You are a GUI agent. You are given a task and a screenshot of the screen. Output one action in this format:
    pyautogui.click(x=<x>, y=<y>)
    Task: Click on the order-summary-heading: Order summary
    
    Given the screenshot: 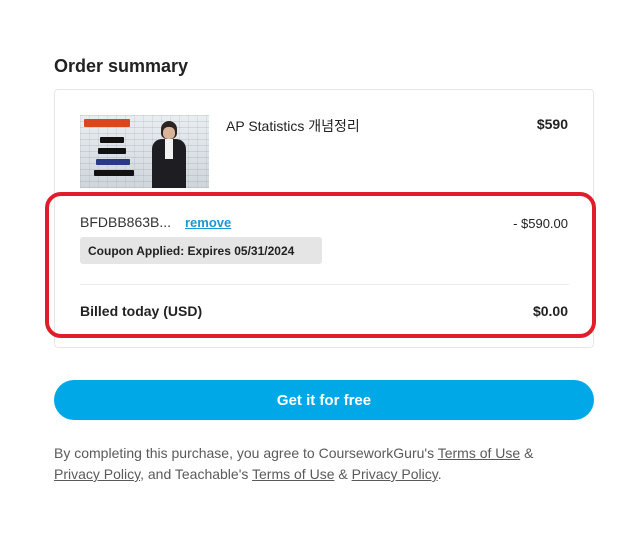 What is the action you would take?
    pyautogui.click(x=121, y=66)
    